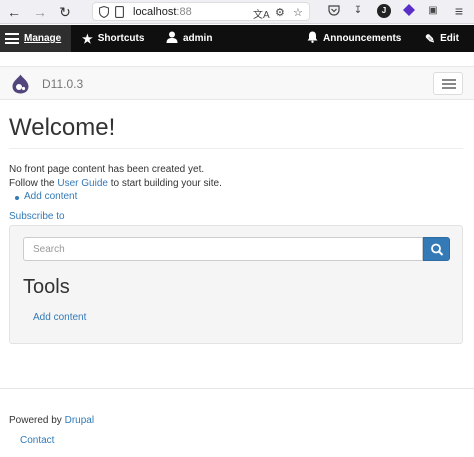 This screenshot has height=457, width=474. Describe the element at coordinates (312, 38) in the screenshot. I see `bell-icon` at that location.